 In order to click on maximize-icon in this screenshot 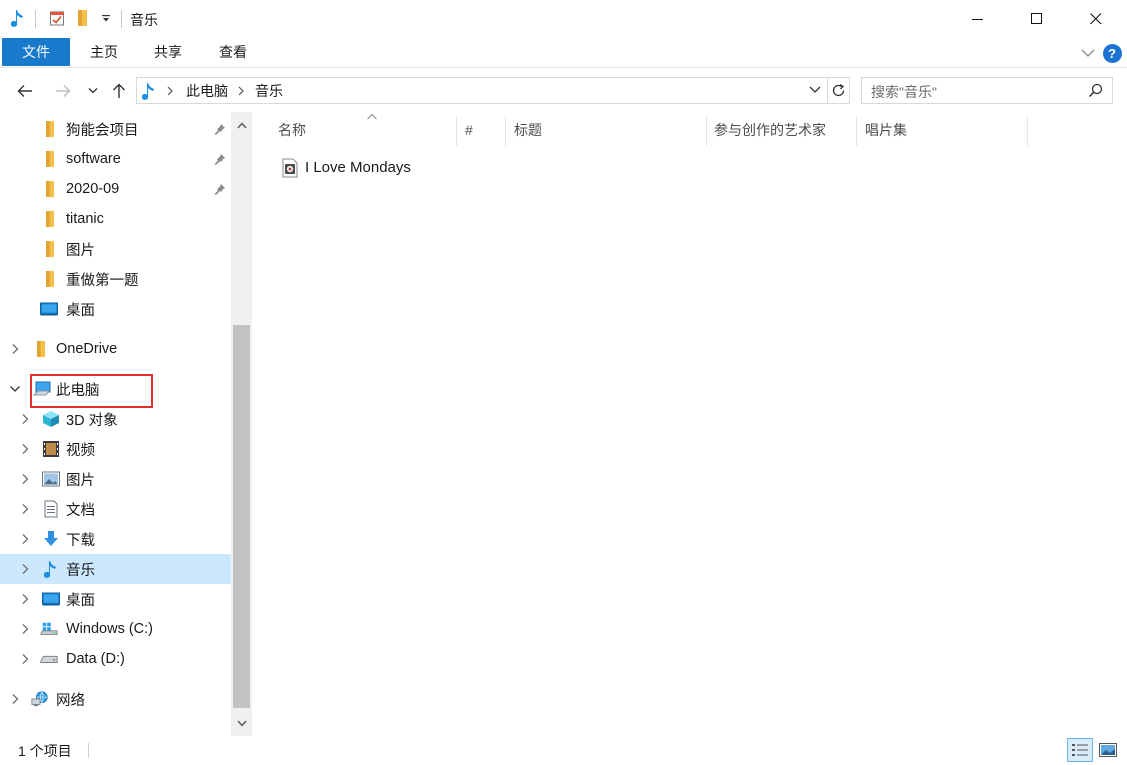, I will do `click(1036, 18)`.